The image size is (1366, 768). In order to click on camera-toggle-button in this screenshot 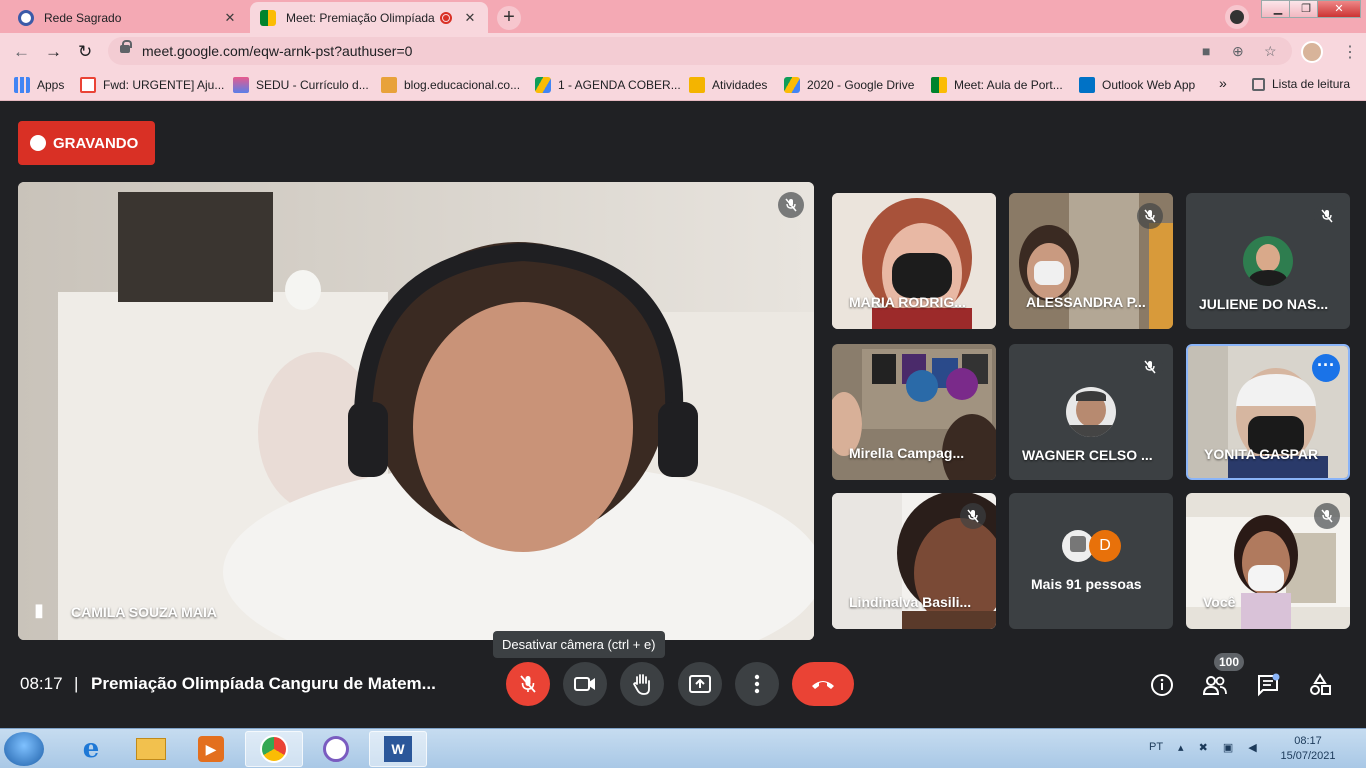, I will do `click(585, 684)`.